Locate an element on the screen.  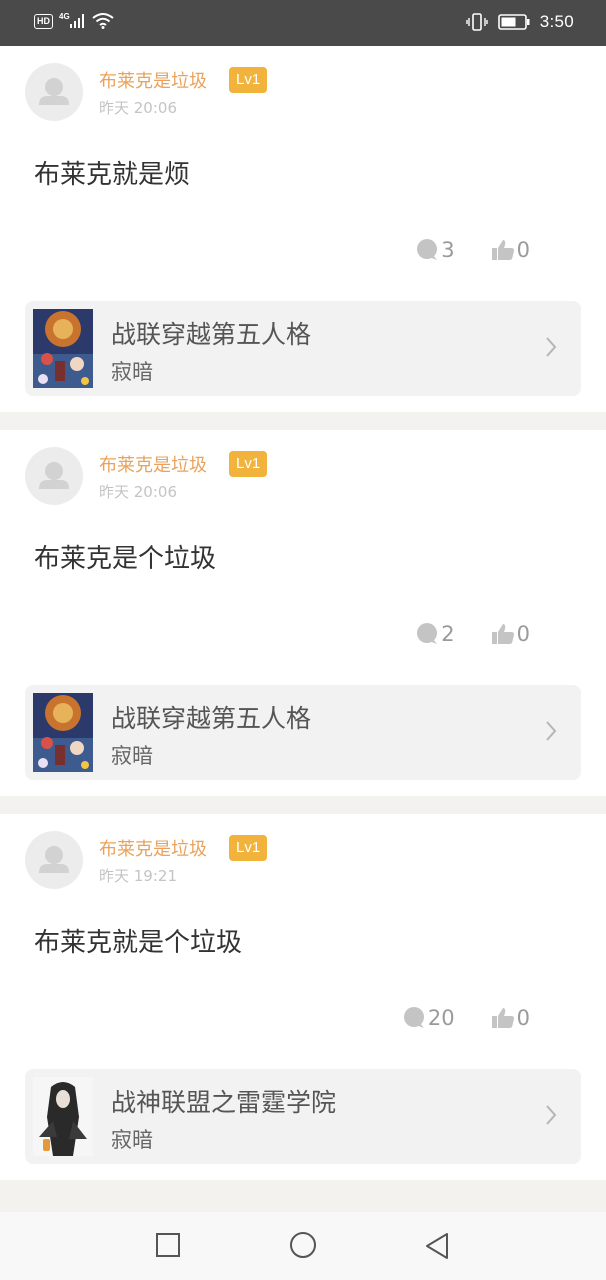
comment-button: 20 is located at coordinates (428, 1018).